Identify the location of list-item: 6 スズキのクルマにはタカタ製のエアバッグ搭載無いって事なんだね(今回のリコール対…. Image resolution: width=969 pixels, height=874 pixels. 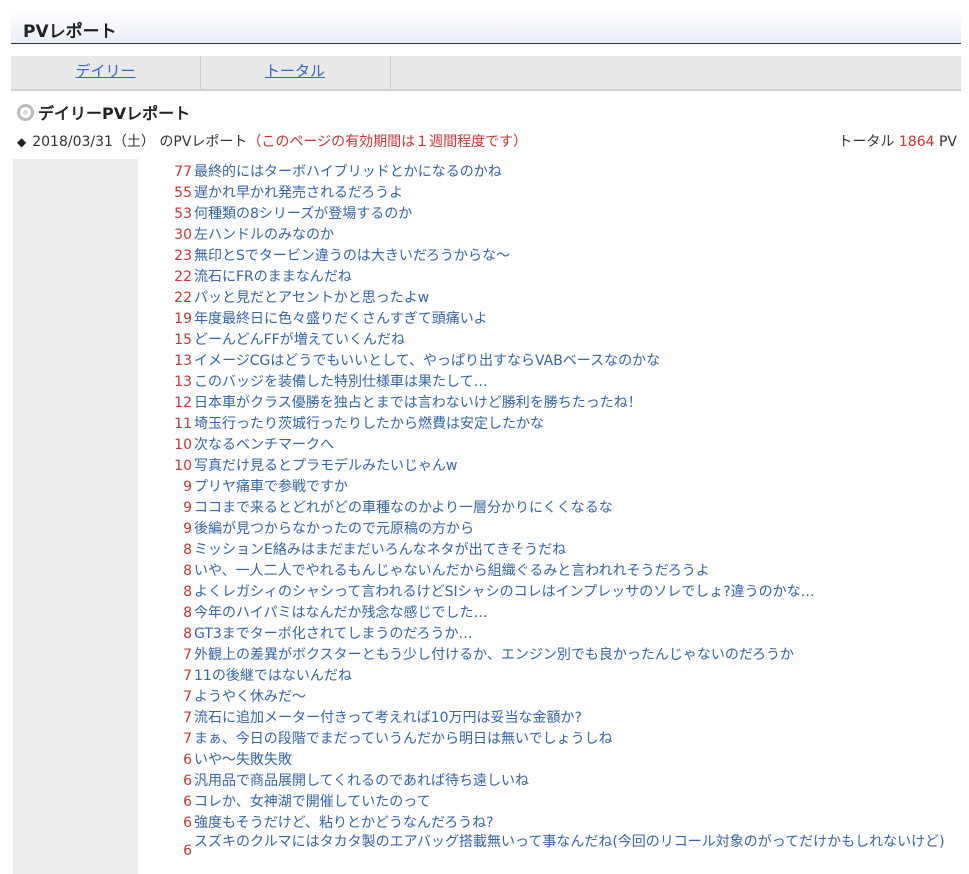
(547, 852).